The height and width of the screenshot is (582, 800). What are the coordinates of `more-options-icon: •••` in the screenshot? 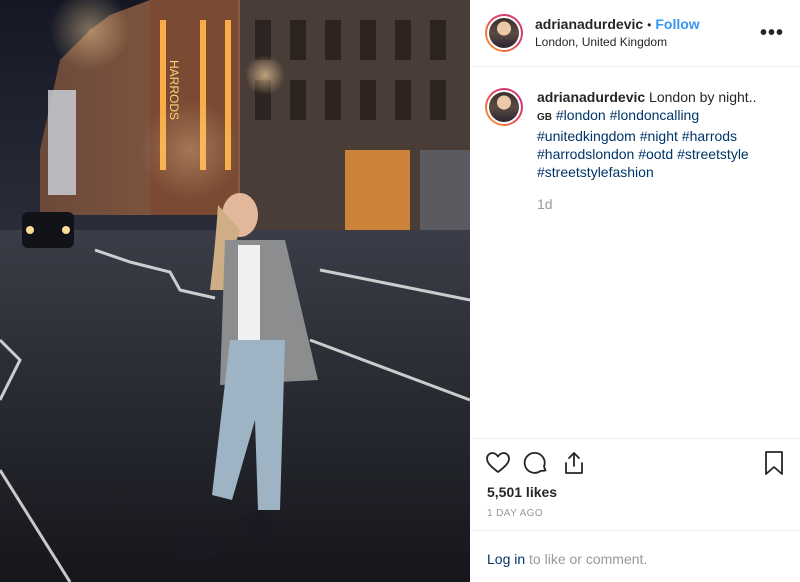 It's located at (772, 33).